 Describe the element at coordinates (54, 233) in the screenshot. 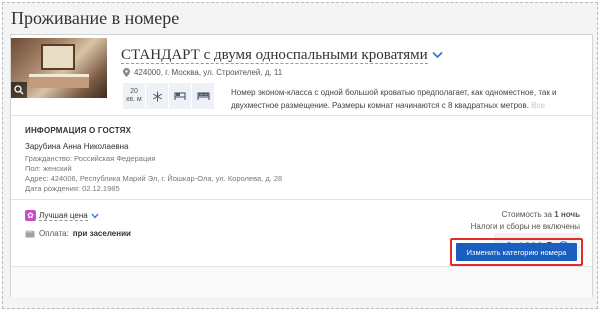

I see `payment-label: Оплата:` at that location.